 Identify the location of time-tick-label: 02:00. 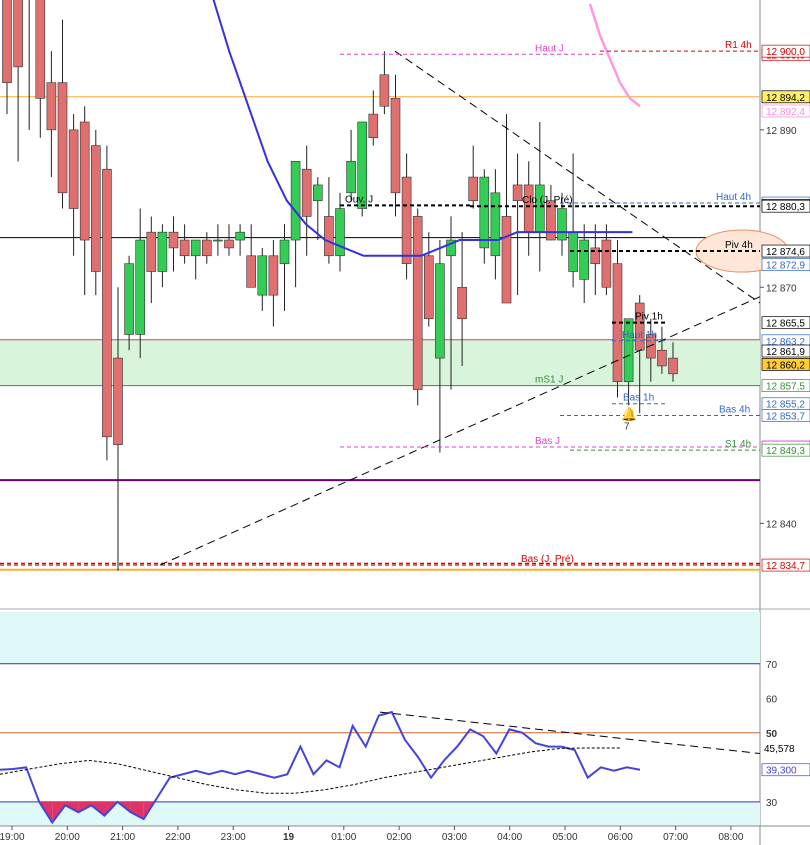
(399, 837).